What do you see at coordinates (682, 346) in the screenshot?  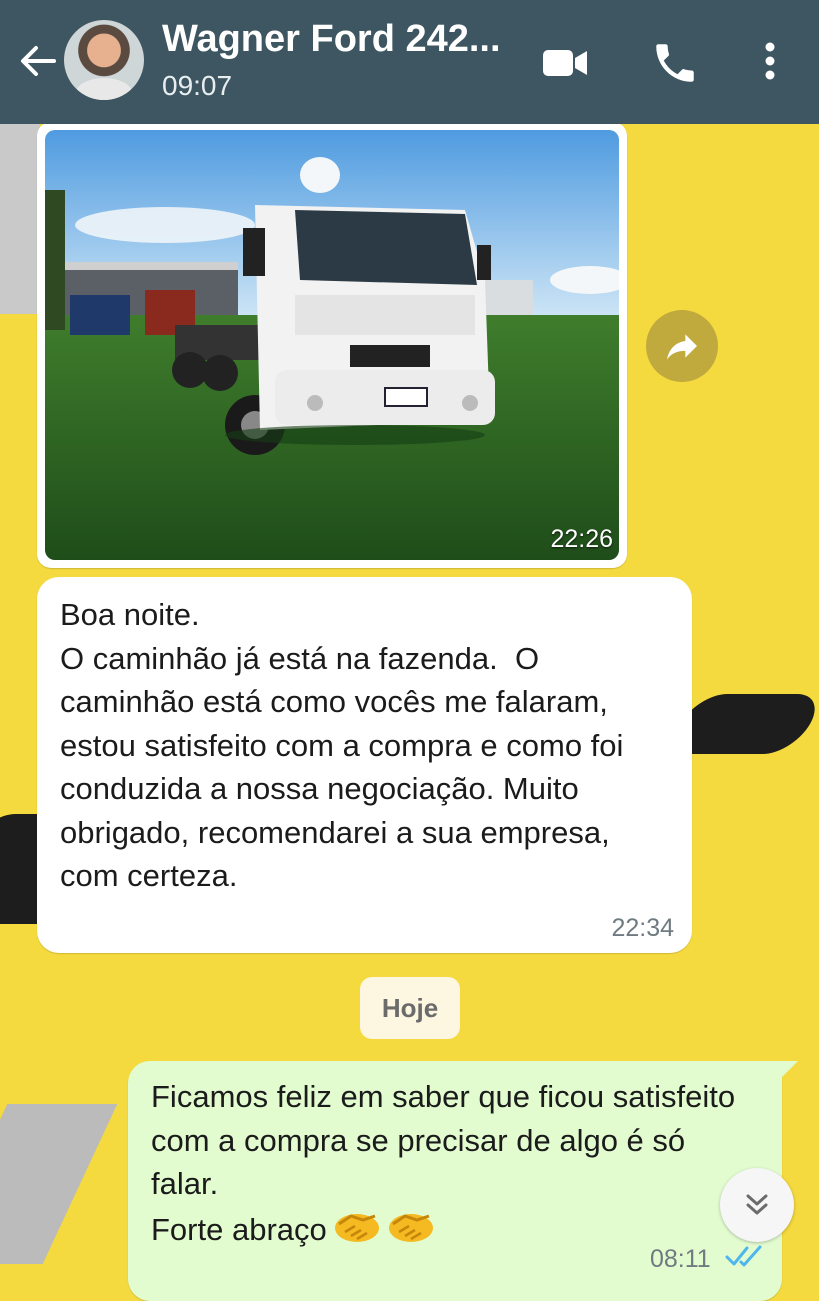 I see `forward-icon` at bounding box center [682, 346].